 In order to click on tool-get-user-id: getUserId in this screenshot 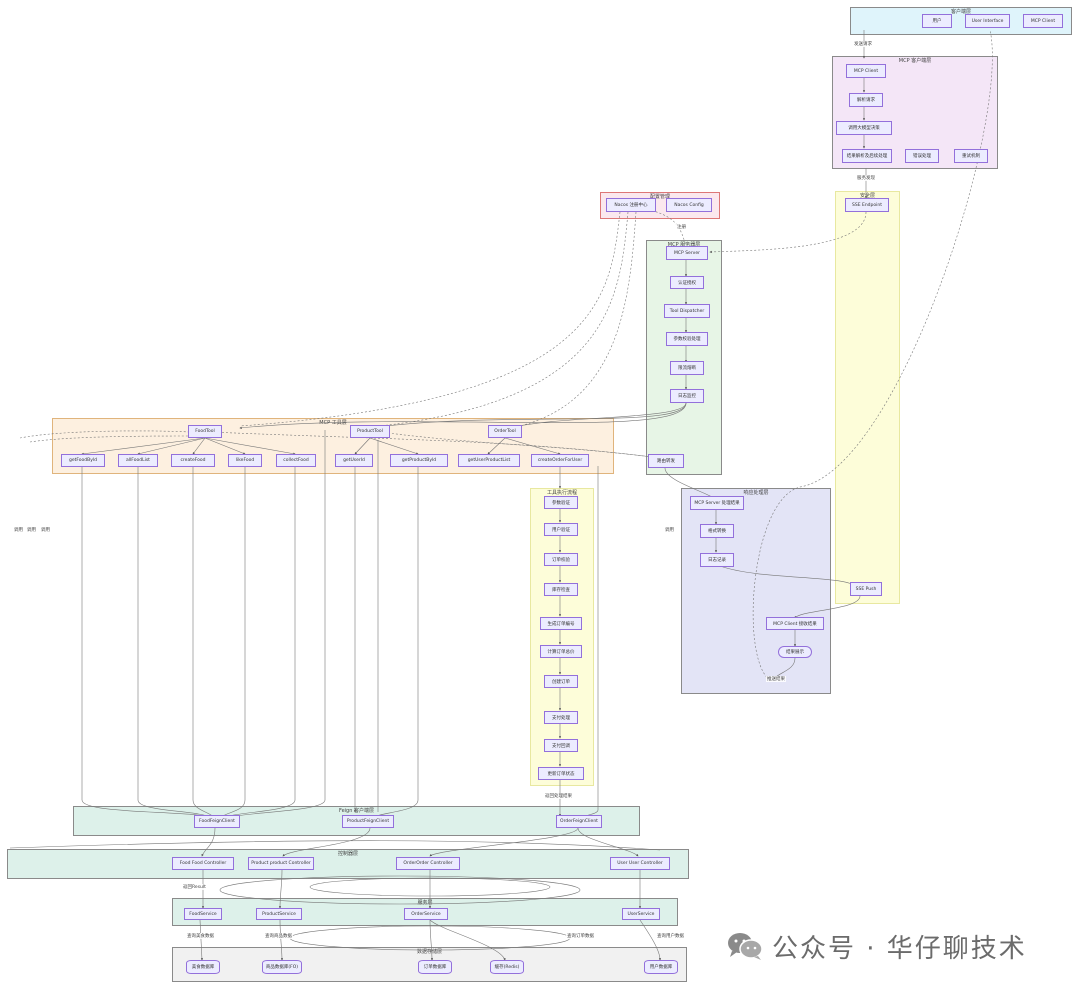, I will do `click(354, 460)`.